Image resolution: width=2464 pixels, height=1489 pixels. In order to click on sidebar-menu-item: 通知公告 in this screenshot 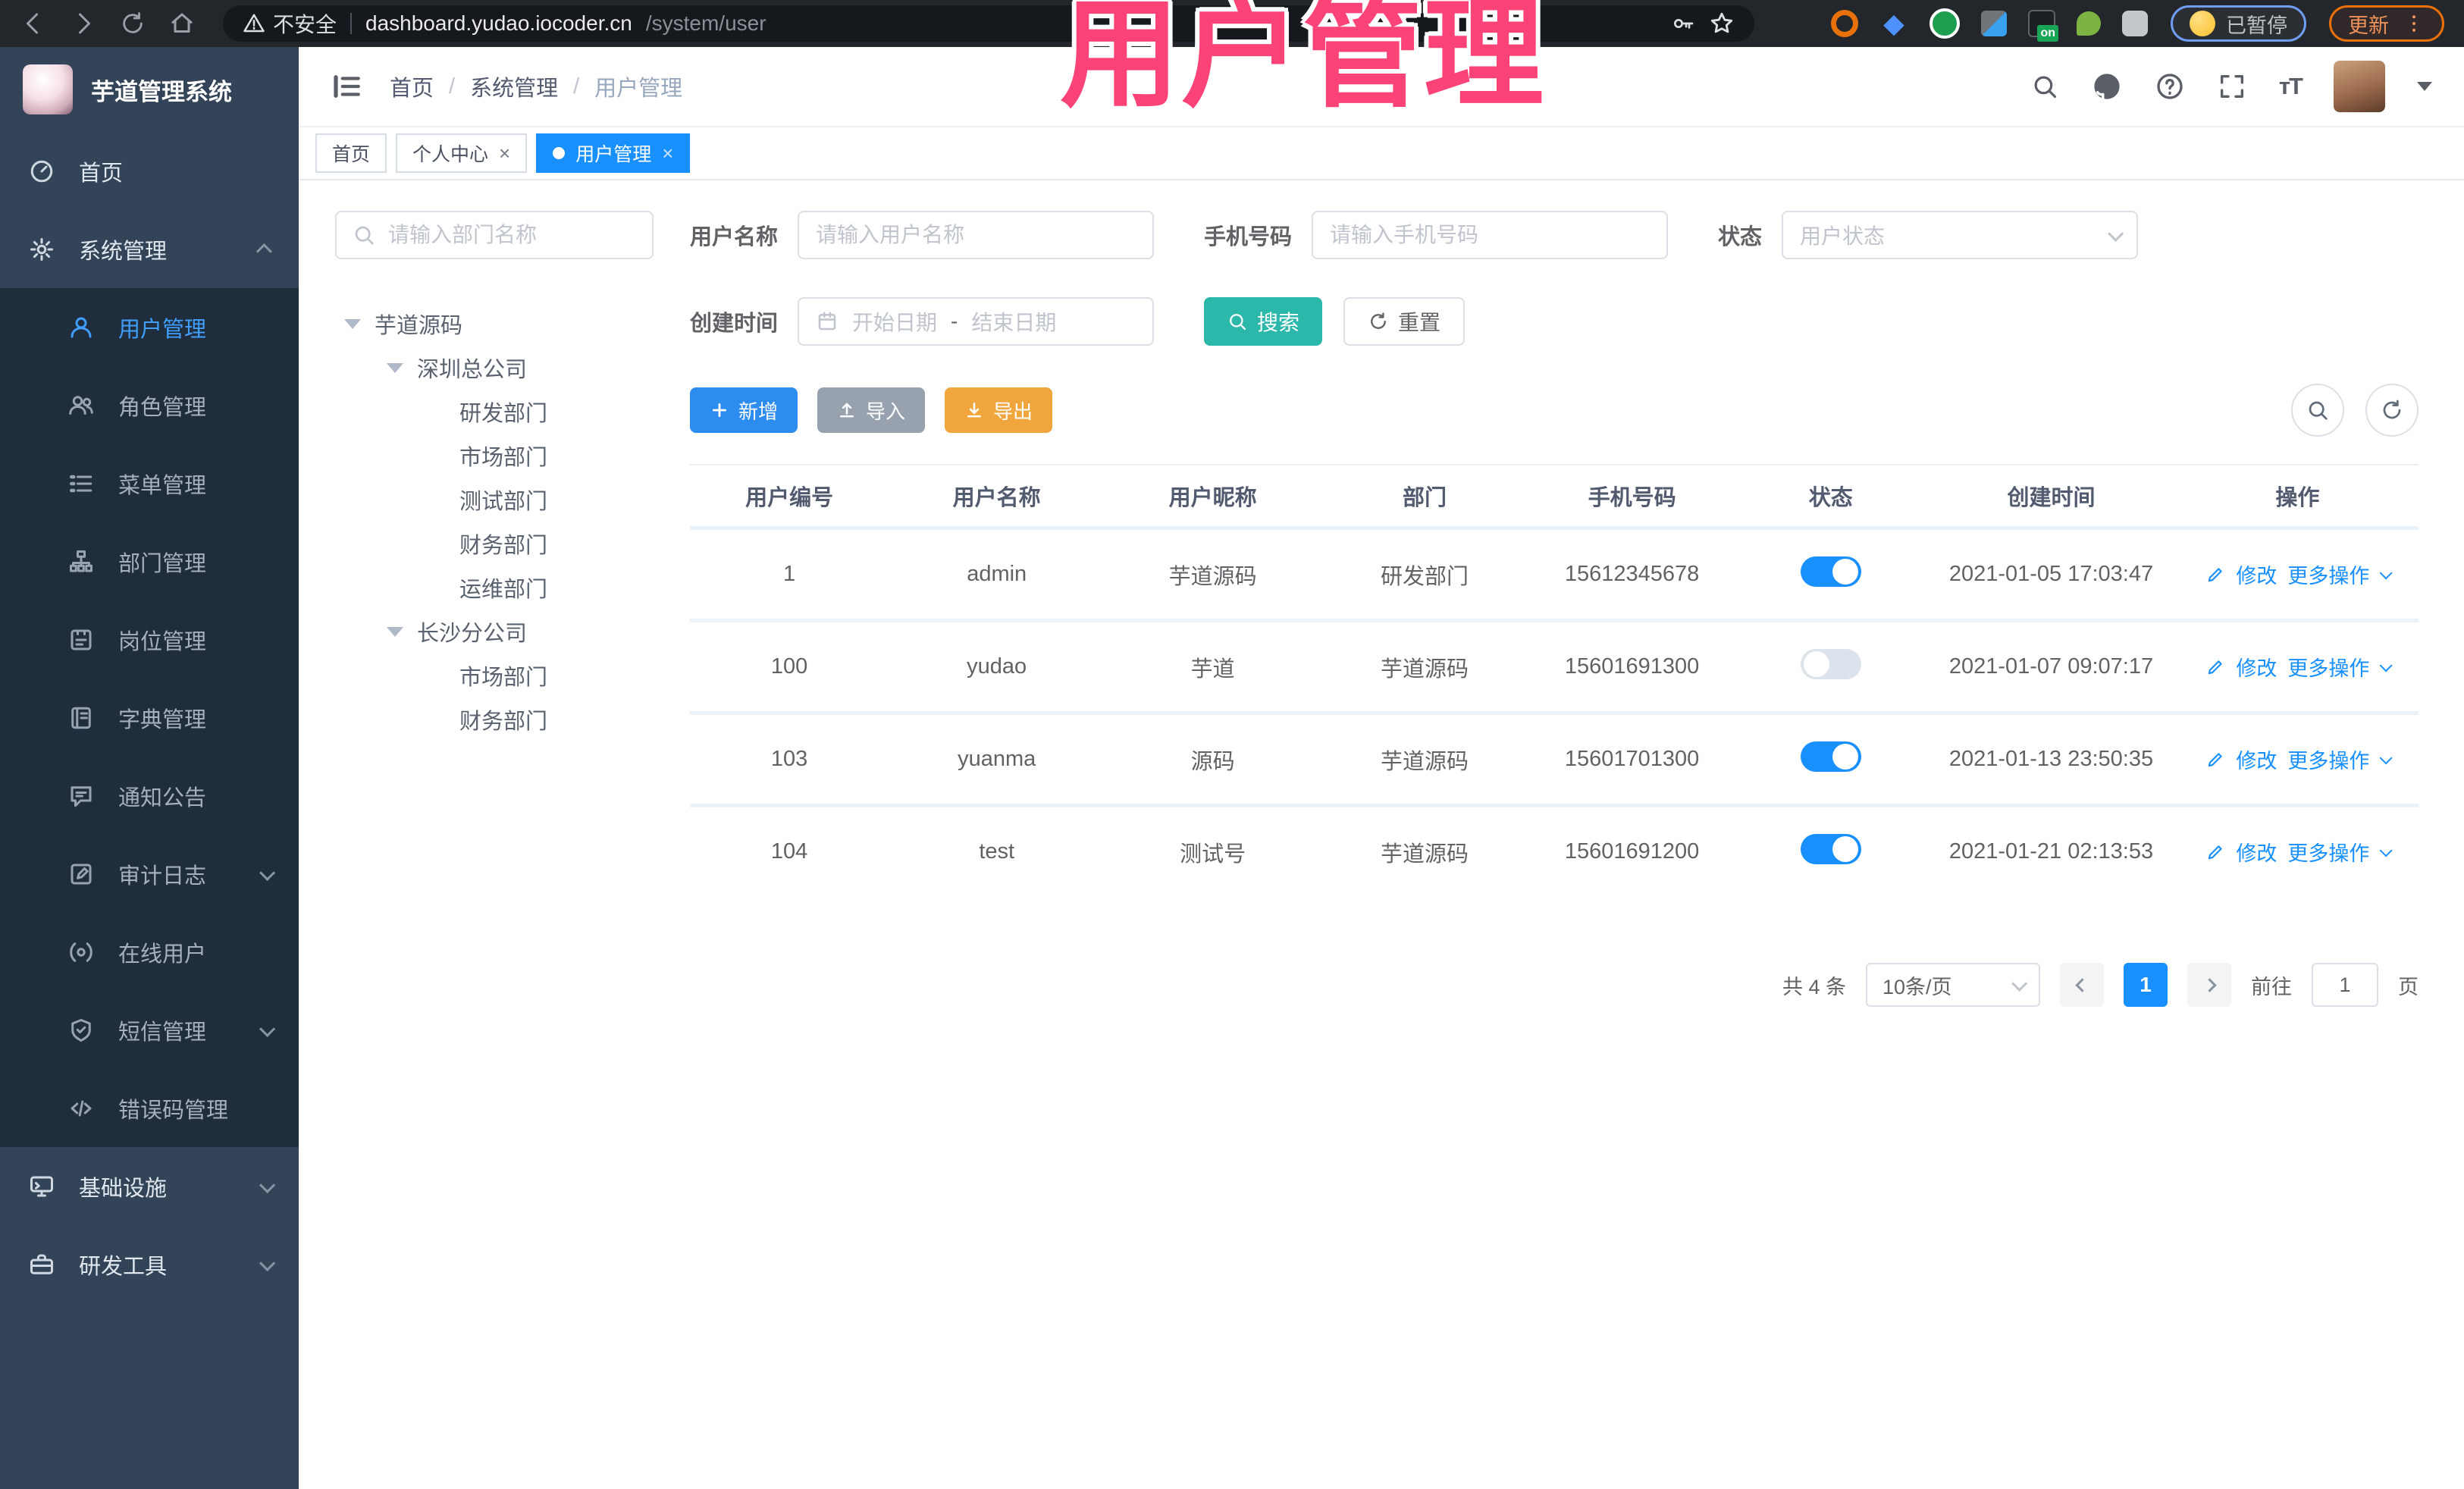, I will do `click(150, 796)`.